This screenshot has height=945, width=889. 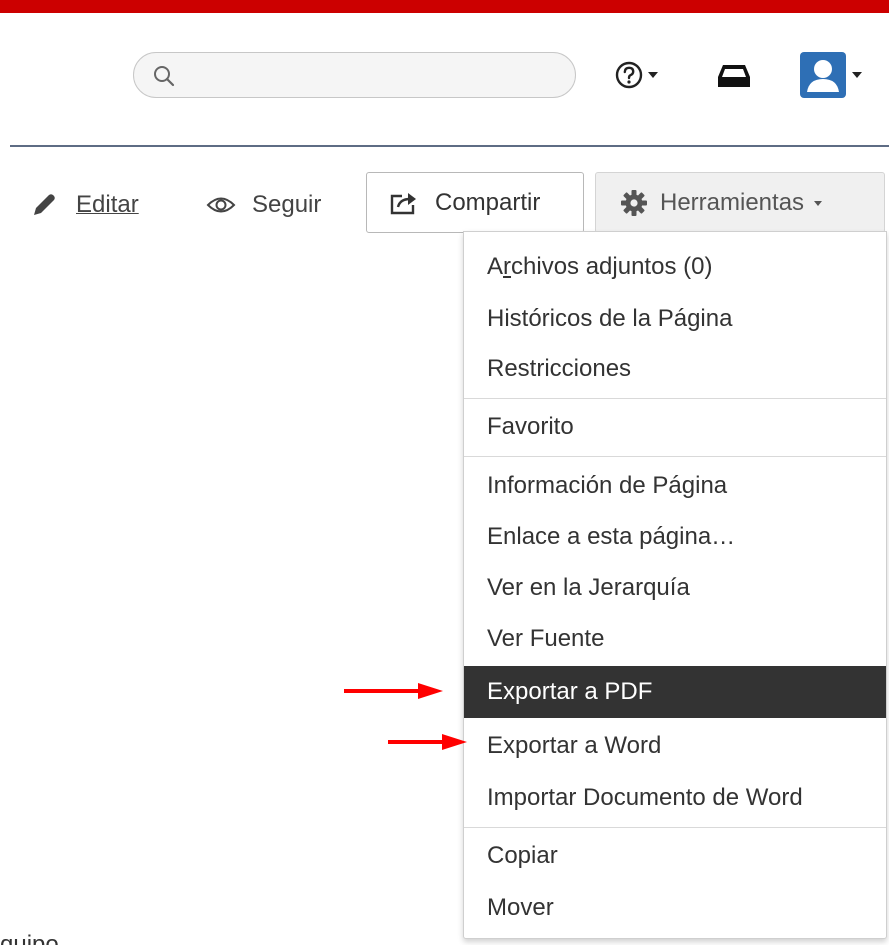 I want to click on menu-item-favorite: Favorito, so click(x=675, y=427).